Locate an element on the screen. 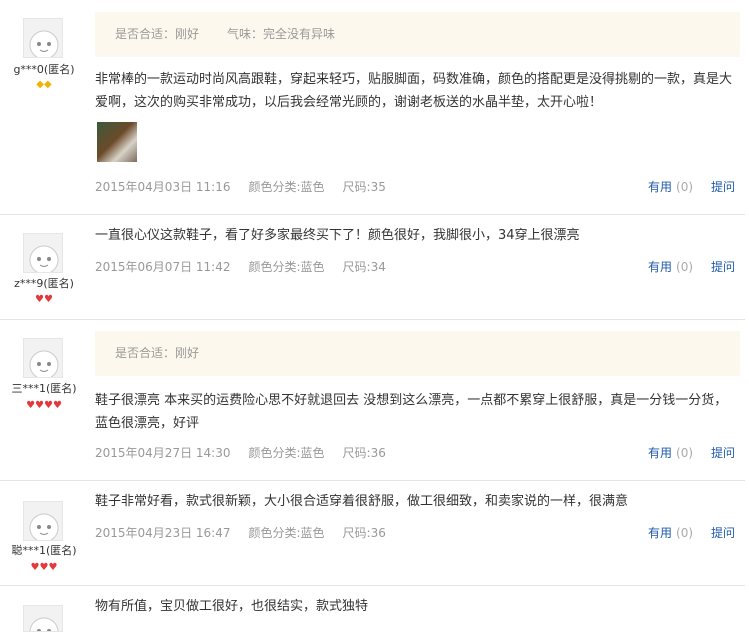 The width and height of the screenshot is (749, 632). extra-attributes: 是否合适：刚好 气味：完全没有异味 is located at coordinates (417, 34).